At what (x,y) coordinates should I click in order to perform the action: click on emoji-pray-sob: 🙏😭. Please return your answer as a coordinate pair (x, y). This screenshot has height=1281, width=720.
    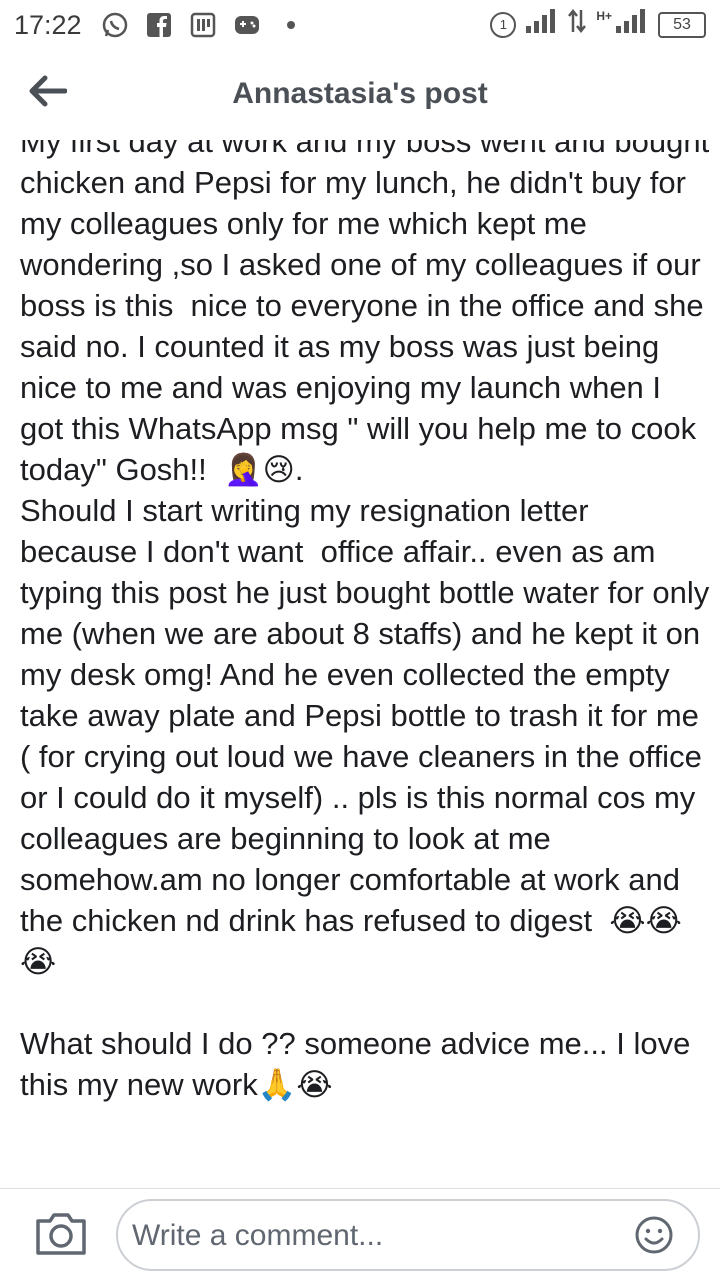
    Looking at the image, I should click on (295, 1084).